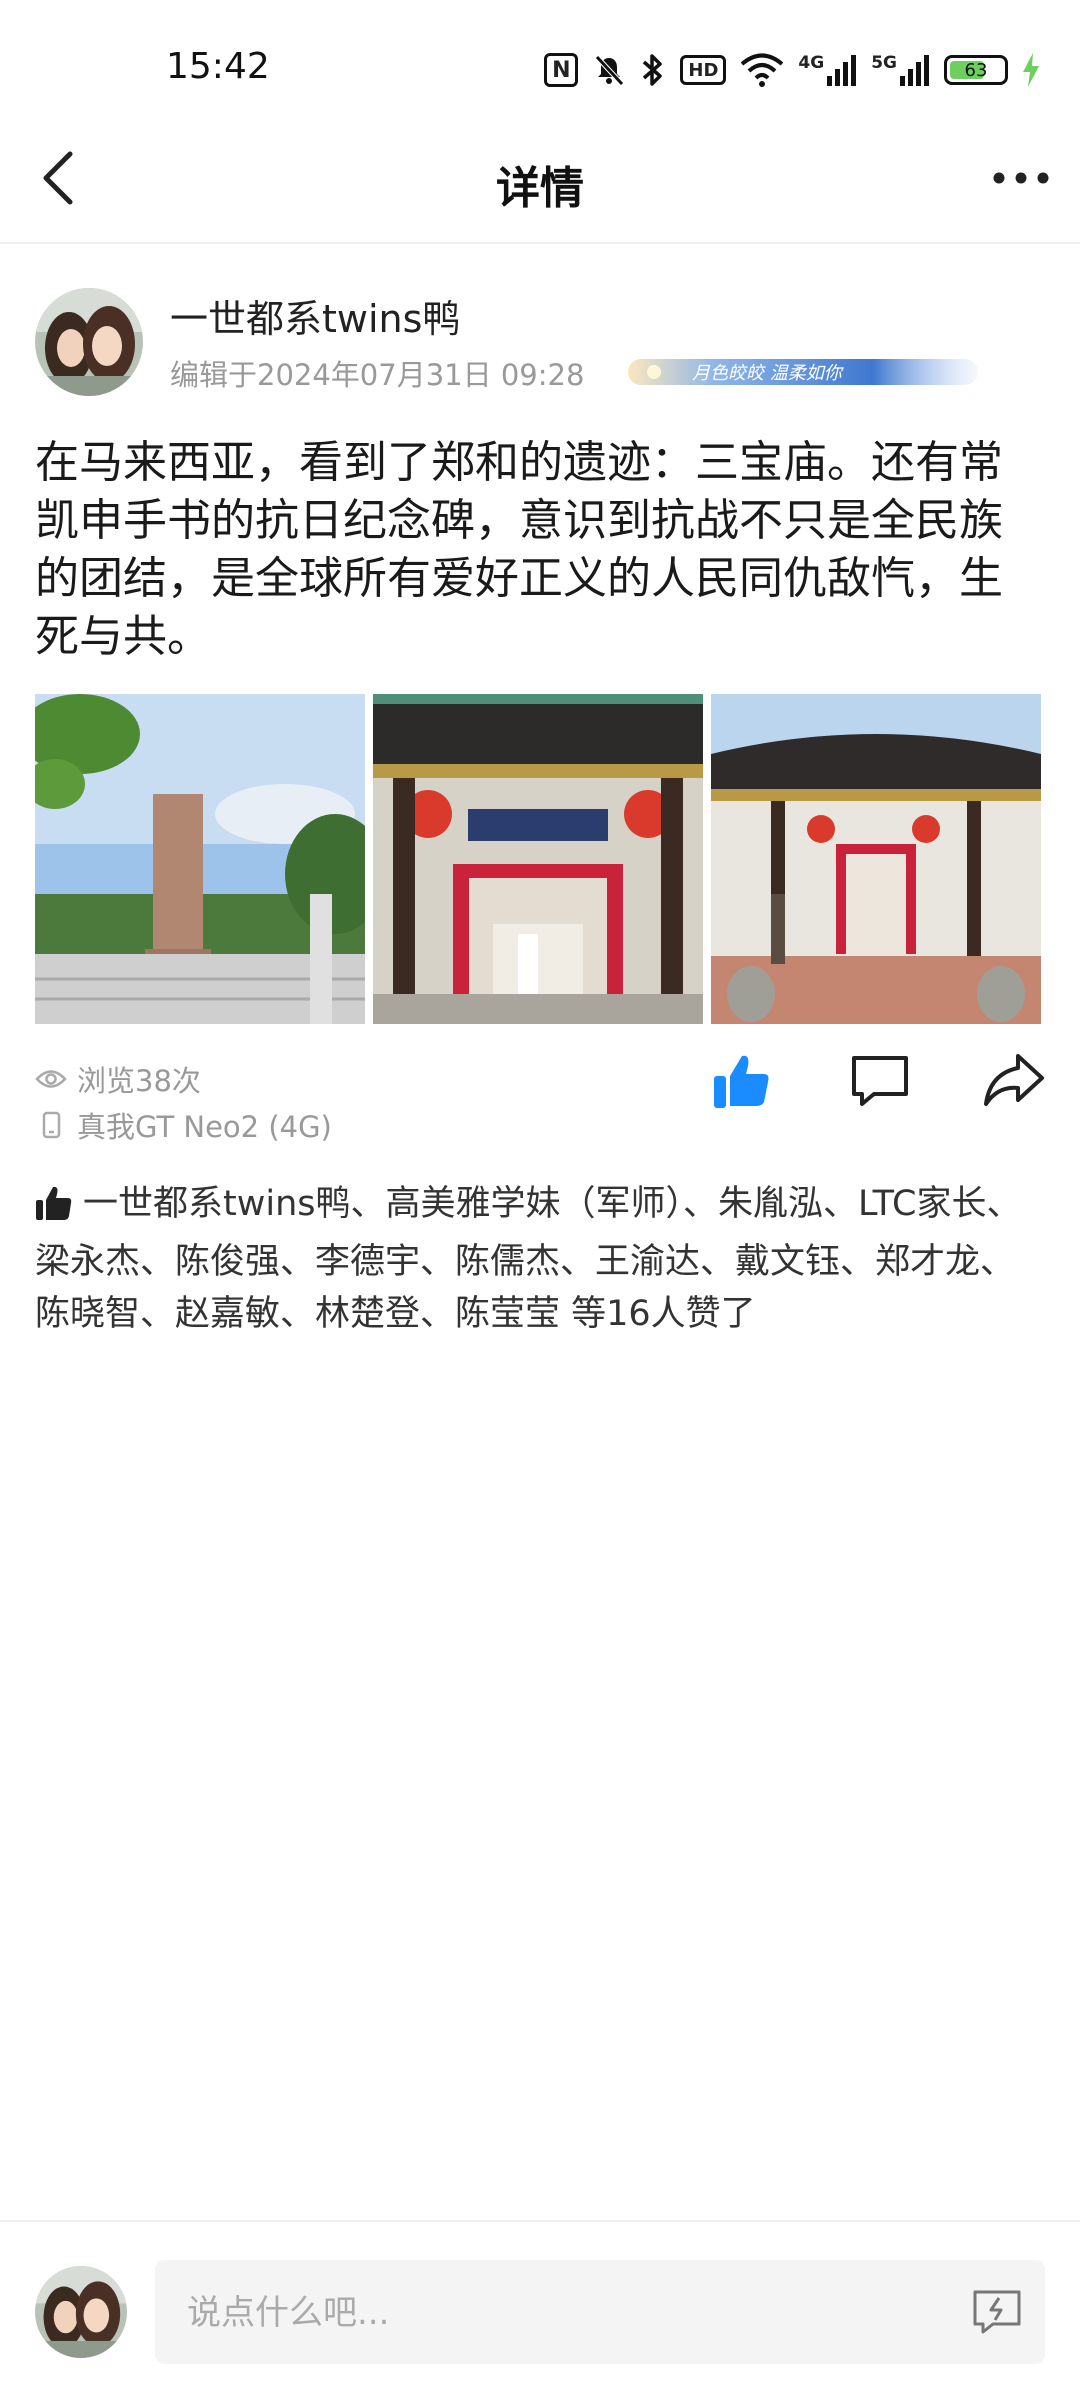  I want to click on like-button, so click(742, 1080).